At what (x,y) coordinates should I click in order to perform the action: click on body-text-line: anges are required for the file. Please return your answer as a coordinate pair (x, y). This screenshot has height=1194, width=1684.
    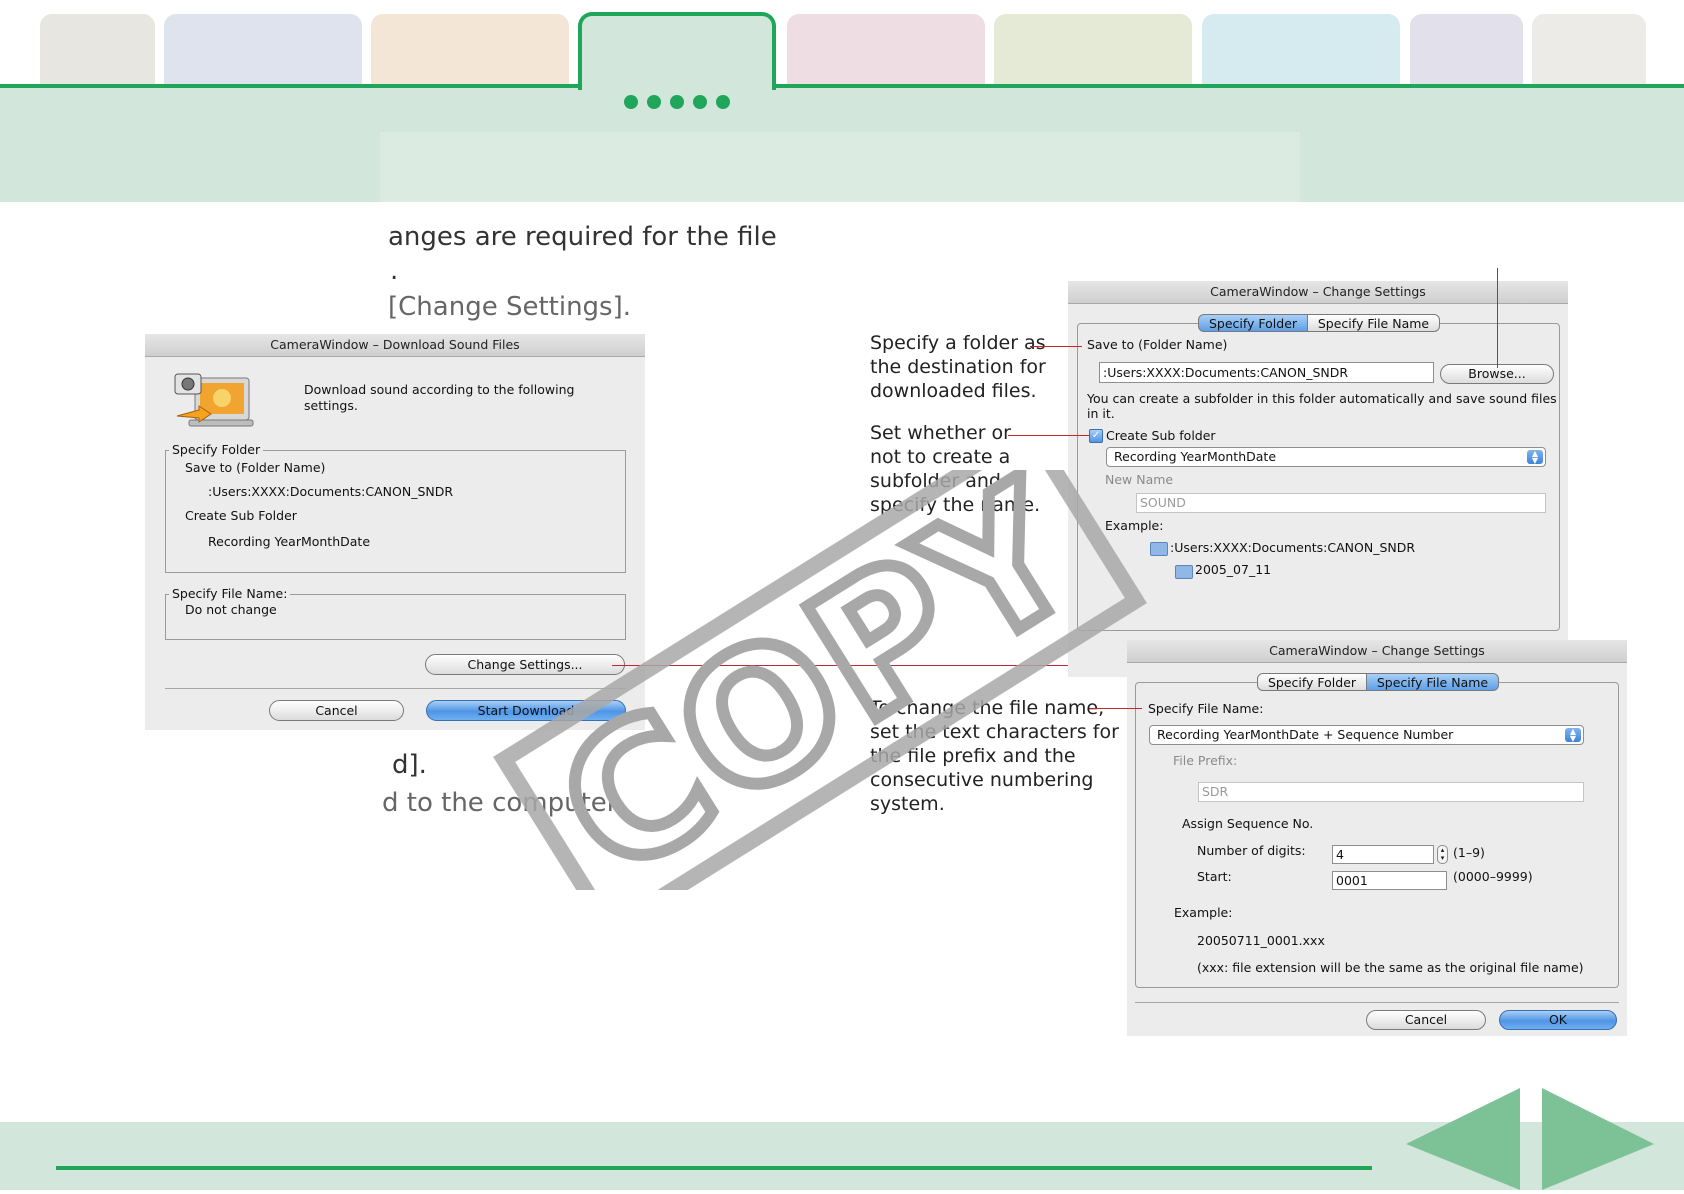
    Looking at the image, I should click on (582, 237).